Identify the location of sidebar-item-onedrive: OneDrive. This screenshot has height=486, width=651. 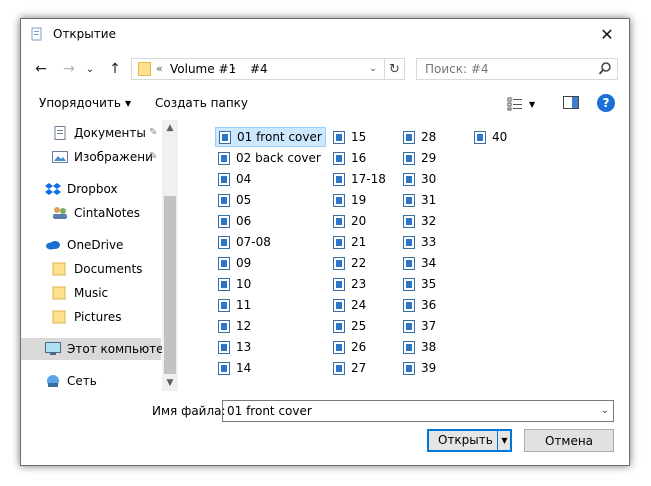
(91, 245).